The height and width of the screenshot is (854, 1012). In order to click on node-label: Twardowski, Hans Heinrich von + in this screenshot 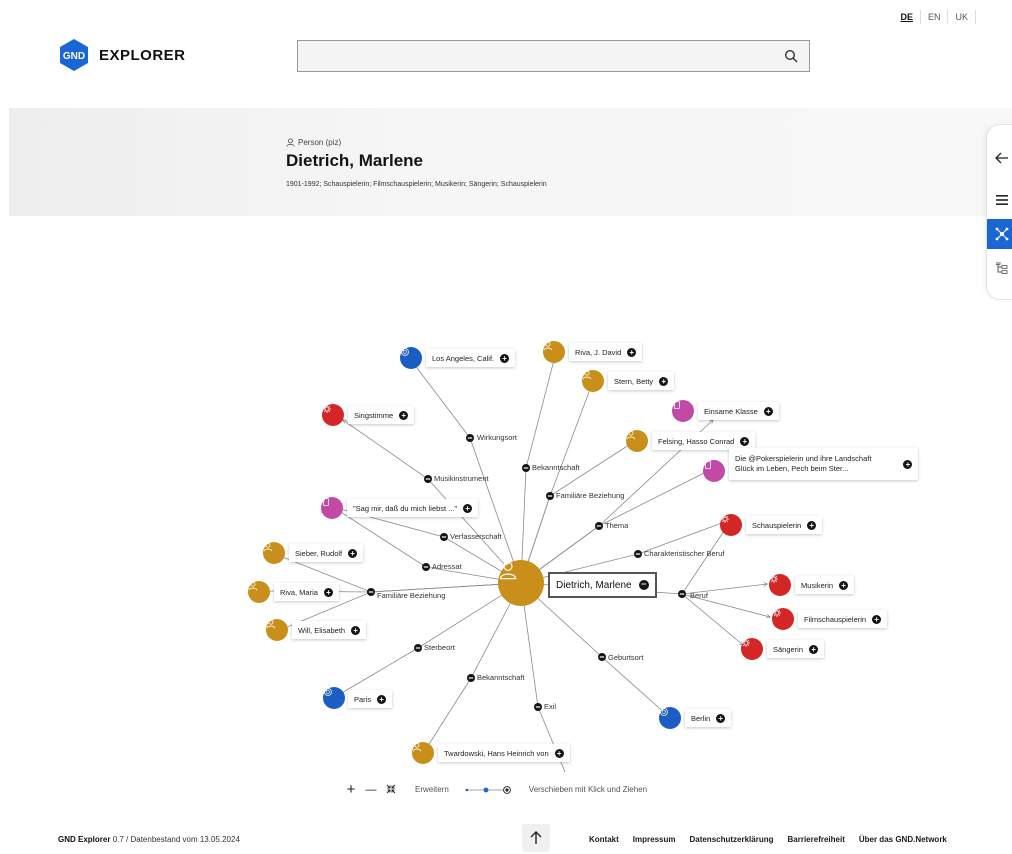, I will do `click(504, 753)`.